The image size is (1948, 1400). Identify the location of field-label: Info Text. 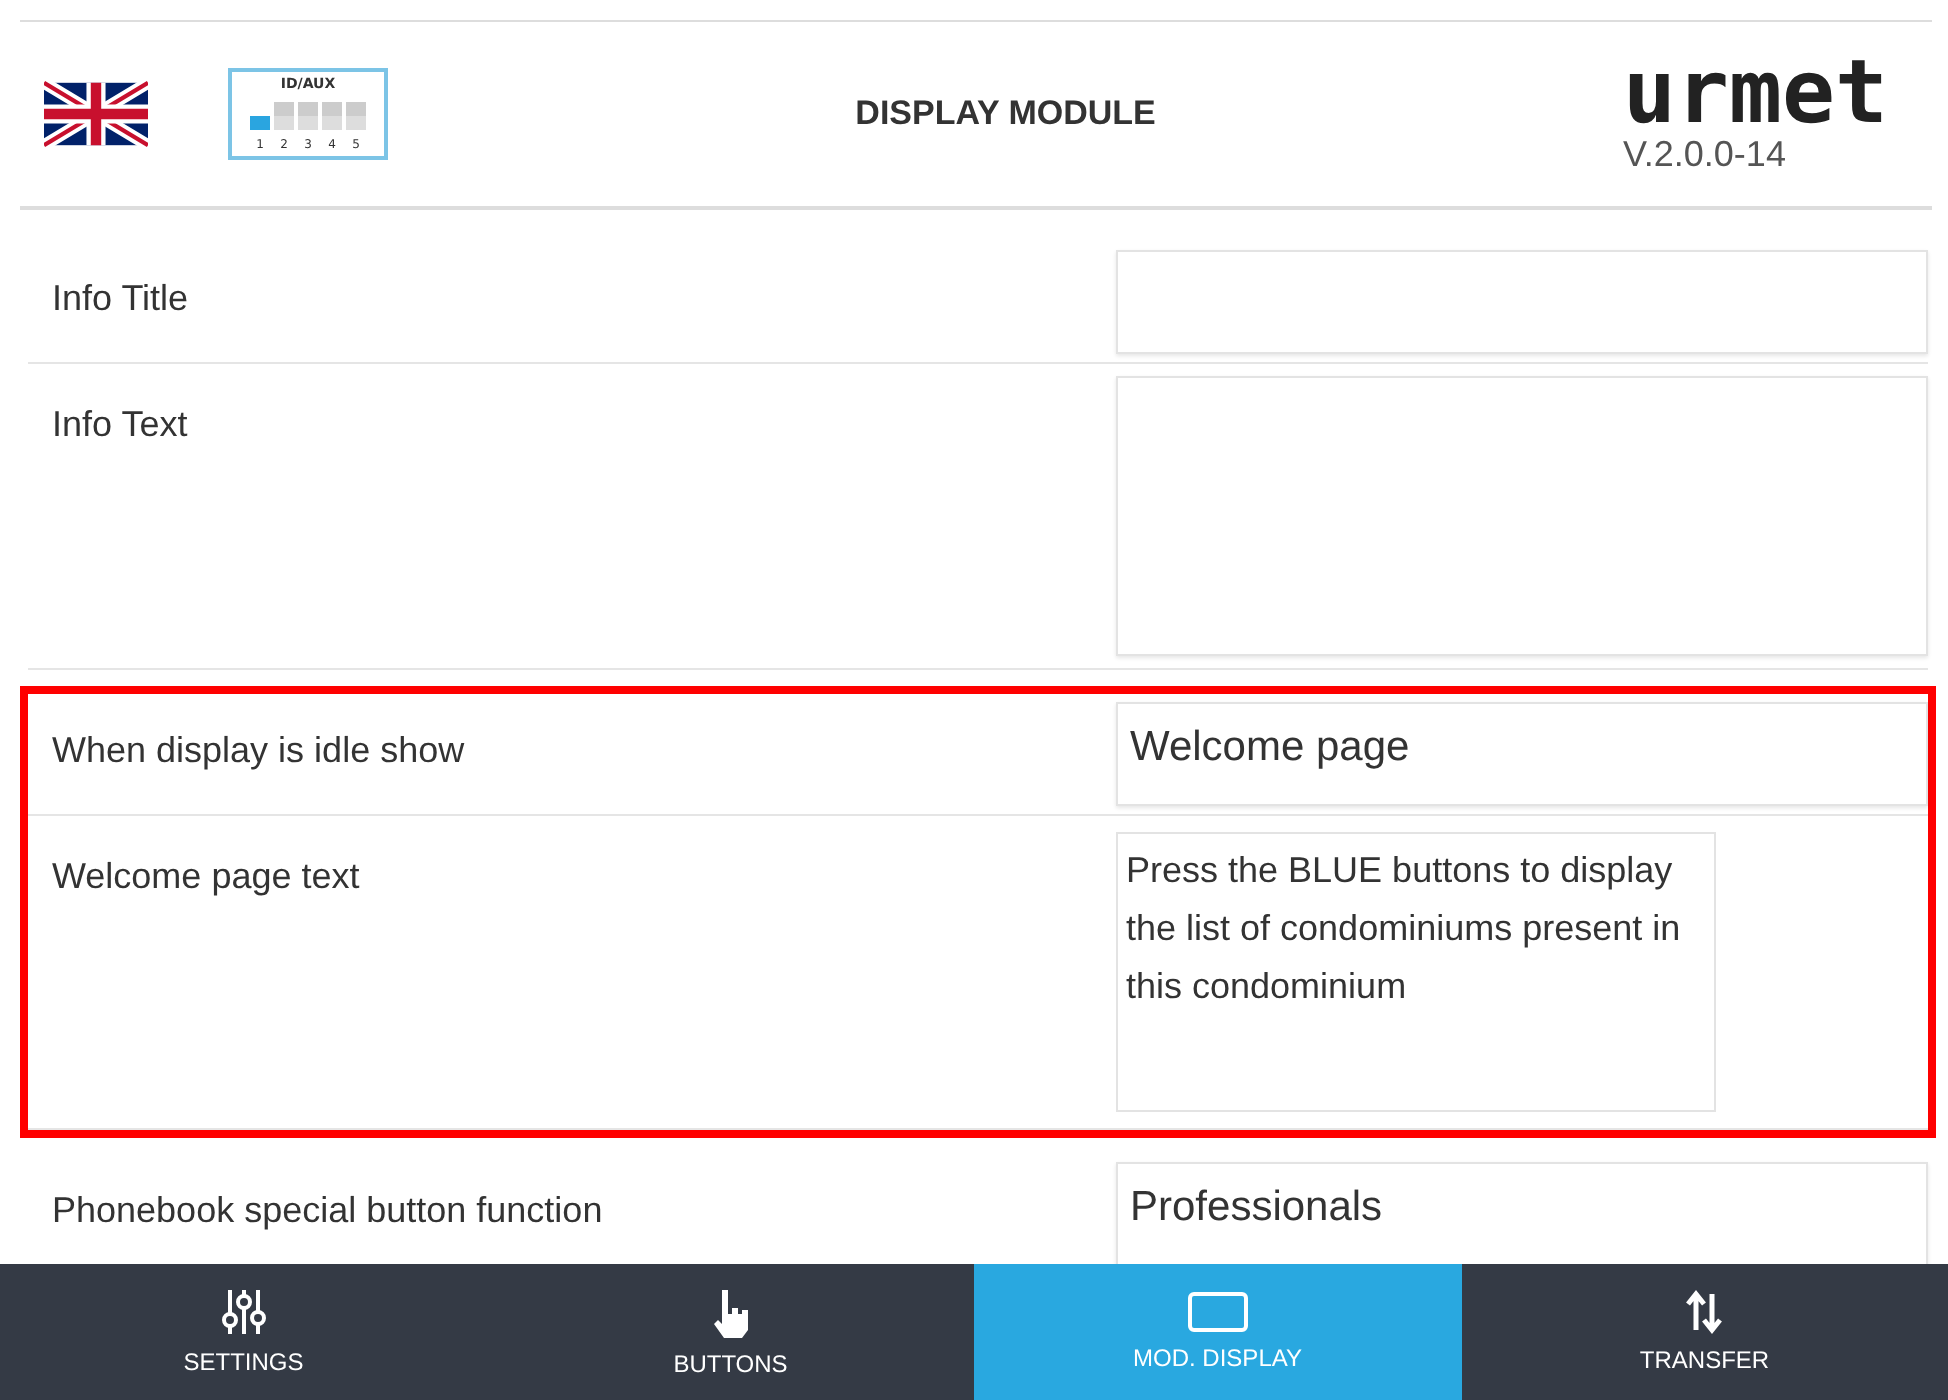
(120, 425).